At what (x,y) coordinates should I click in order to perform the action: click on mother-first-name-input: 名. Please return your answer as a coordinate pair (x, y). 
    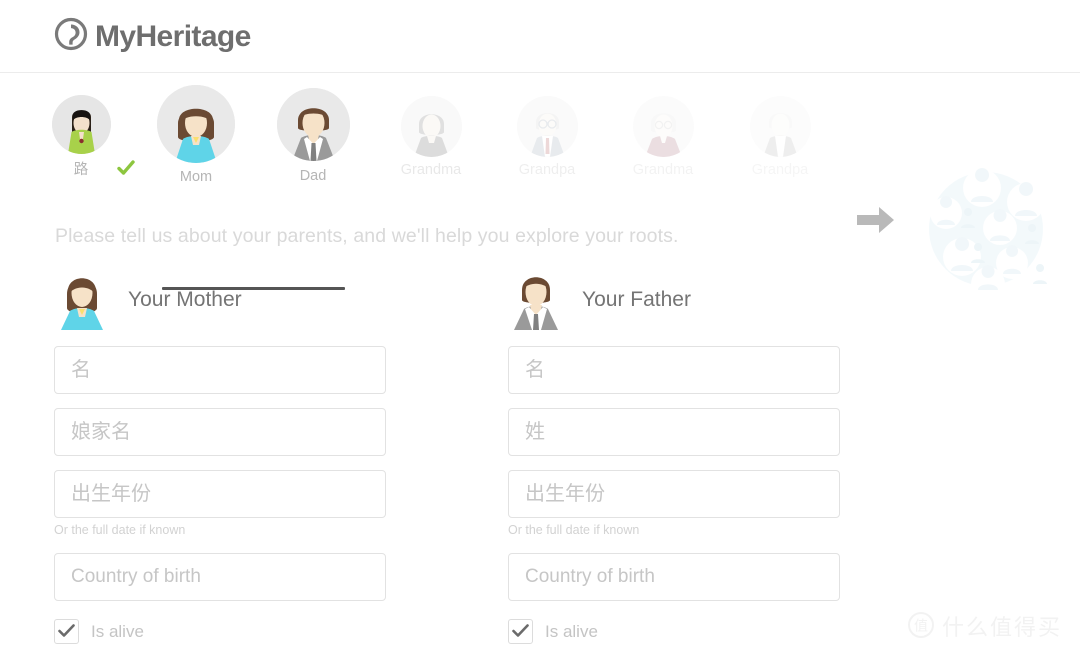
    Looking at the image, I should click on (220, 370).